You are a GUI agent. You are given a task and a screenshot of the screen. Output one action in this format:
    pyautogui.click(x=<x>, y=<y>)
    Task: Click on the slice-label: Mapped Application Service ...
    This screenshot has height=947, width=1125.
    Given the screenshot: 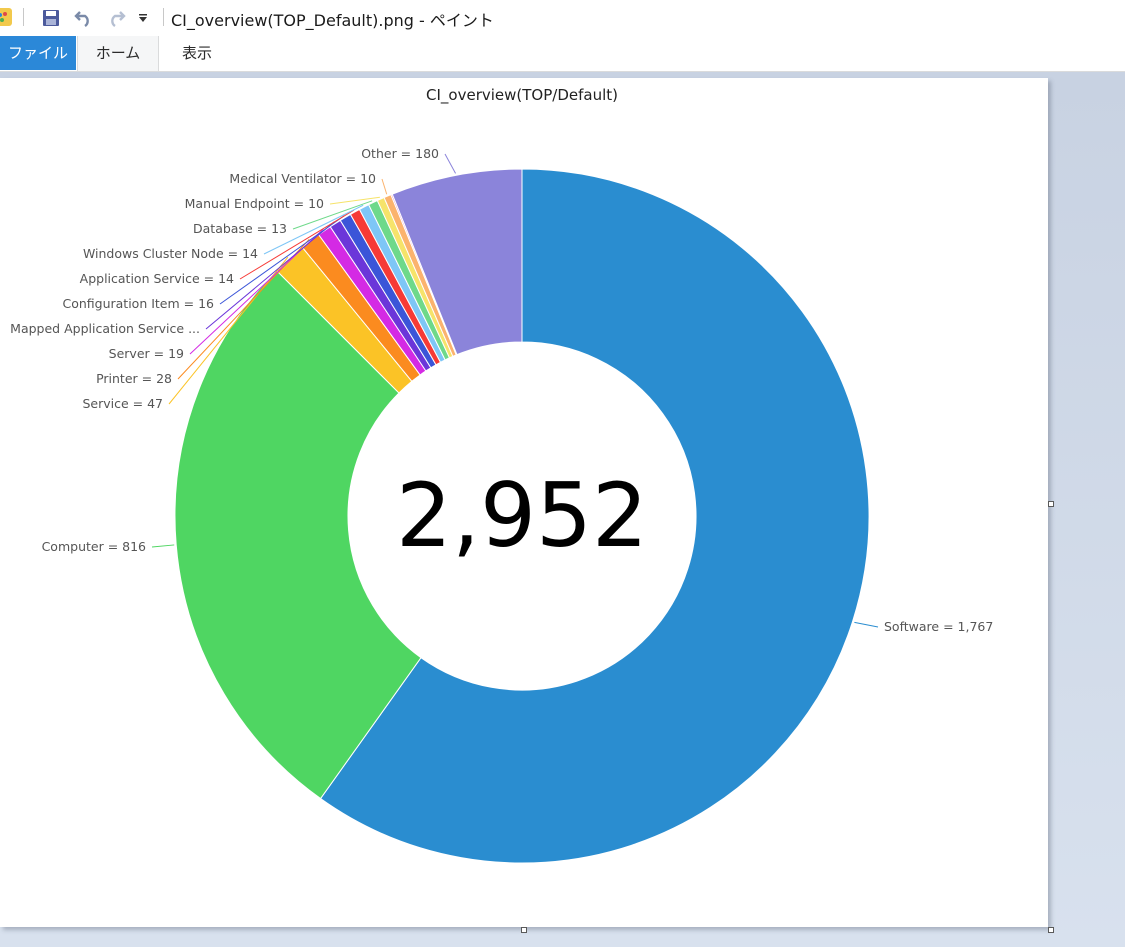 What is the action you would take?
    pyautogui.click(x=105, y=328)
    